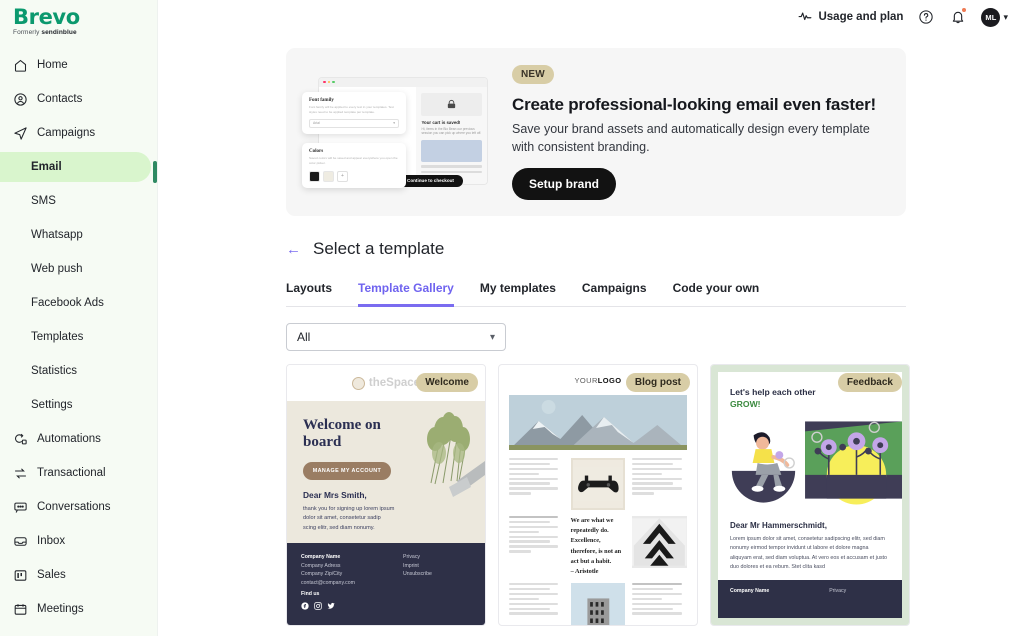 Image resolution: width=1024 pixels, height=636 pixels. I want to click on sidebar-item-home: Home, so click(75, 65).